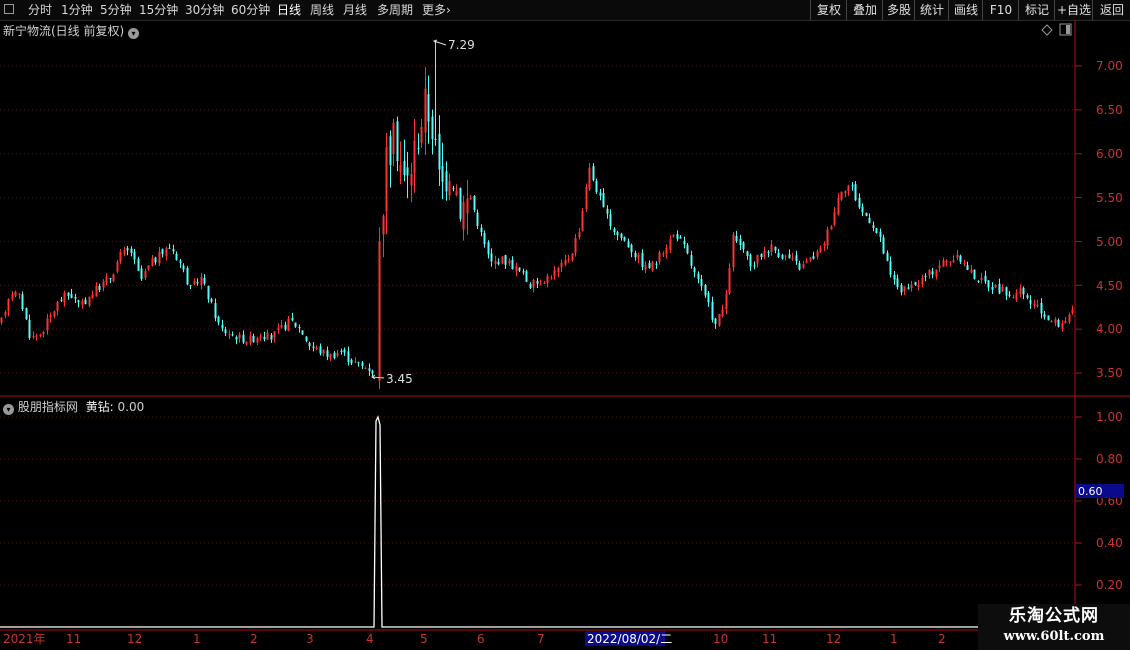  I want to click on y-tick-label: 0.80, so click(1109, 459).